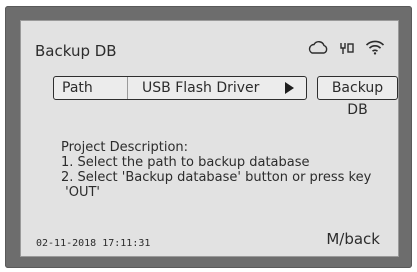  I want to click on path-value-text: USB Flash Driver, so click(201, 88).